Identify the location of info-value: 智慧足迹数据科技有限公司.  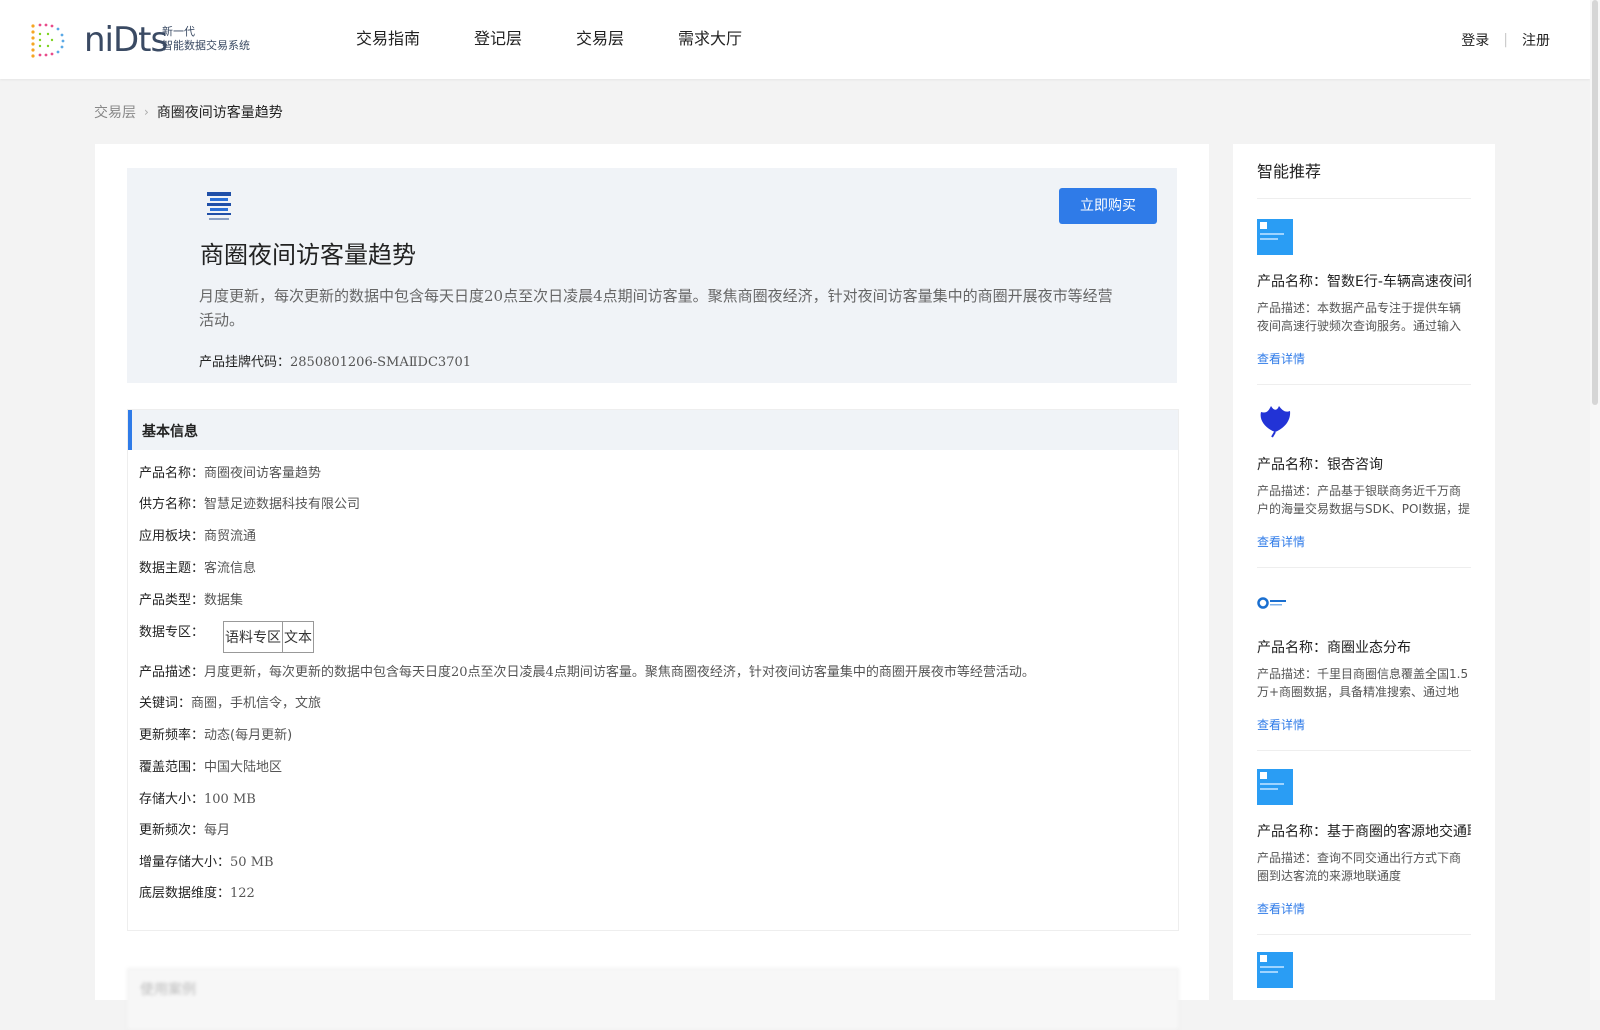
(282, 504).